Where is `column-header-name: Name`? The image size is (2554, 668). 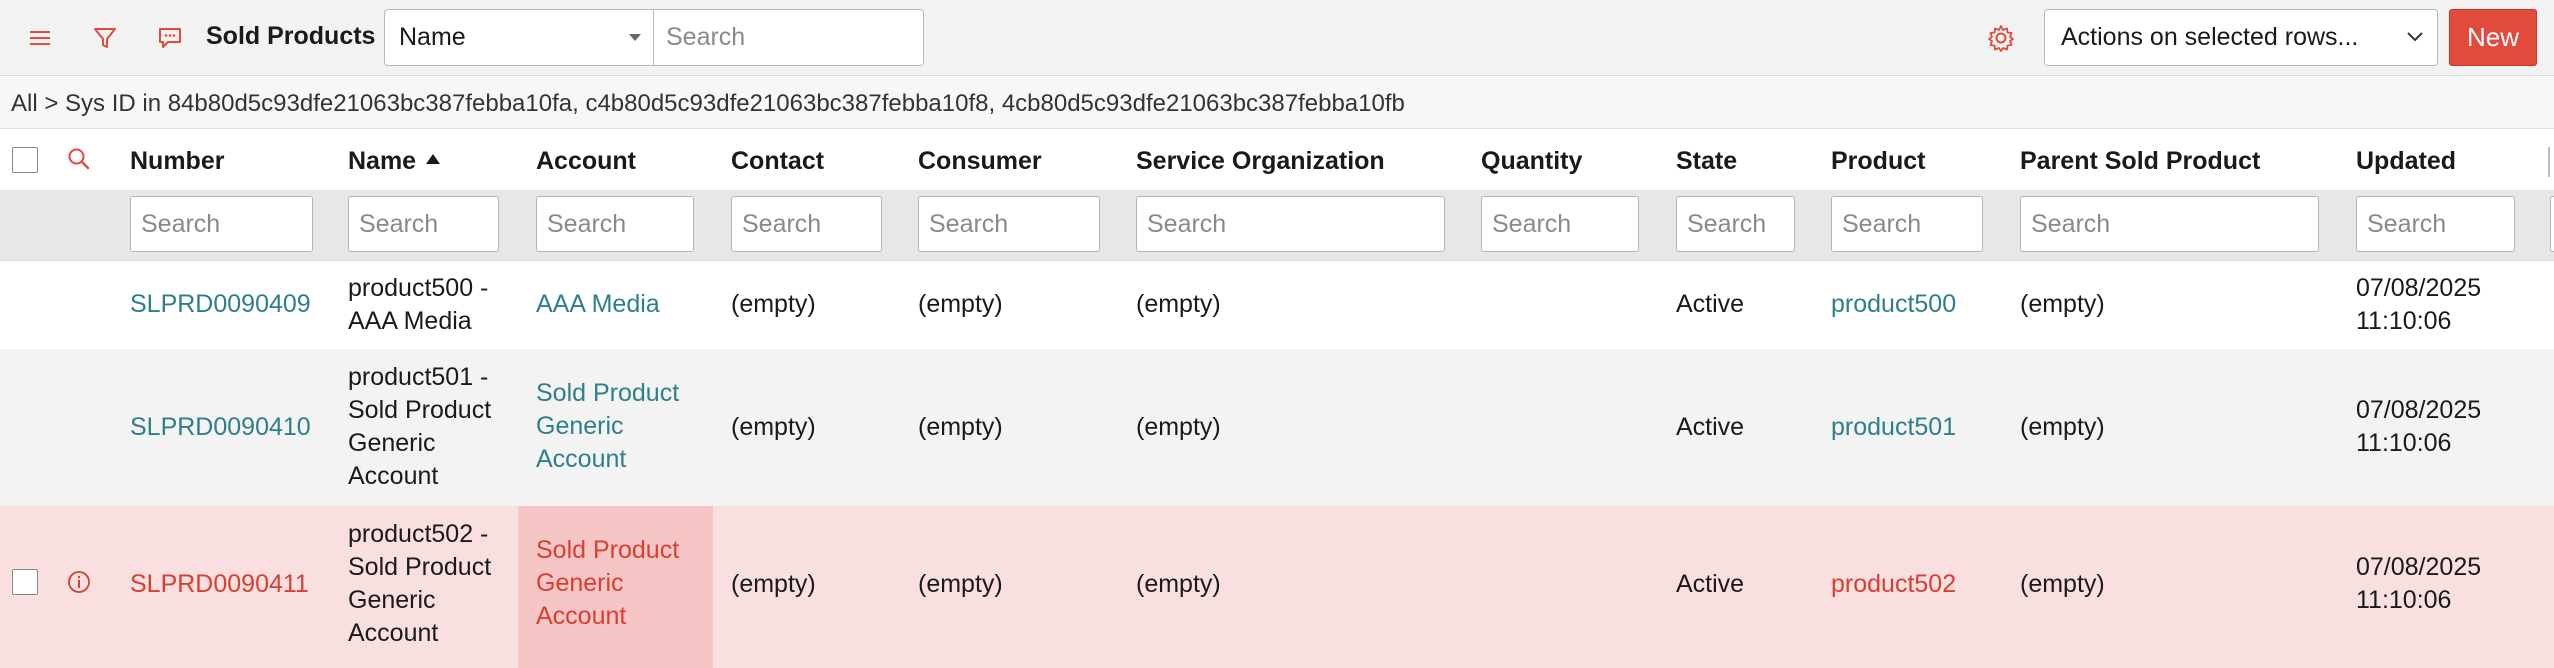
column-header-name: Name is located at coordinates (394, 161).